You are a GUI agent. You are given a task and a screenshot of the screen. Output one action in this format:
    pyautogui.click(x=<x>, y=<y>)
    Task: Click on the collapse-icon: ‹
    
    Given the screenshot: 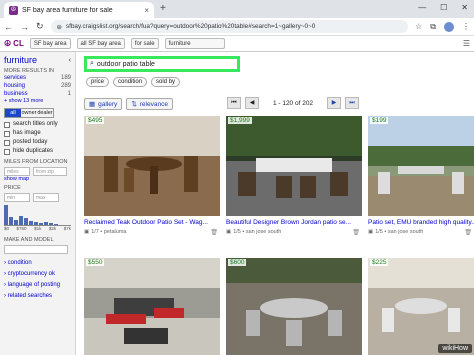 What is the action you would take?
    pyautogui.click(x=70, y=60)
    